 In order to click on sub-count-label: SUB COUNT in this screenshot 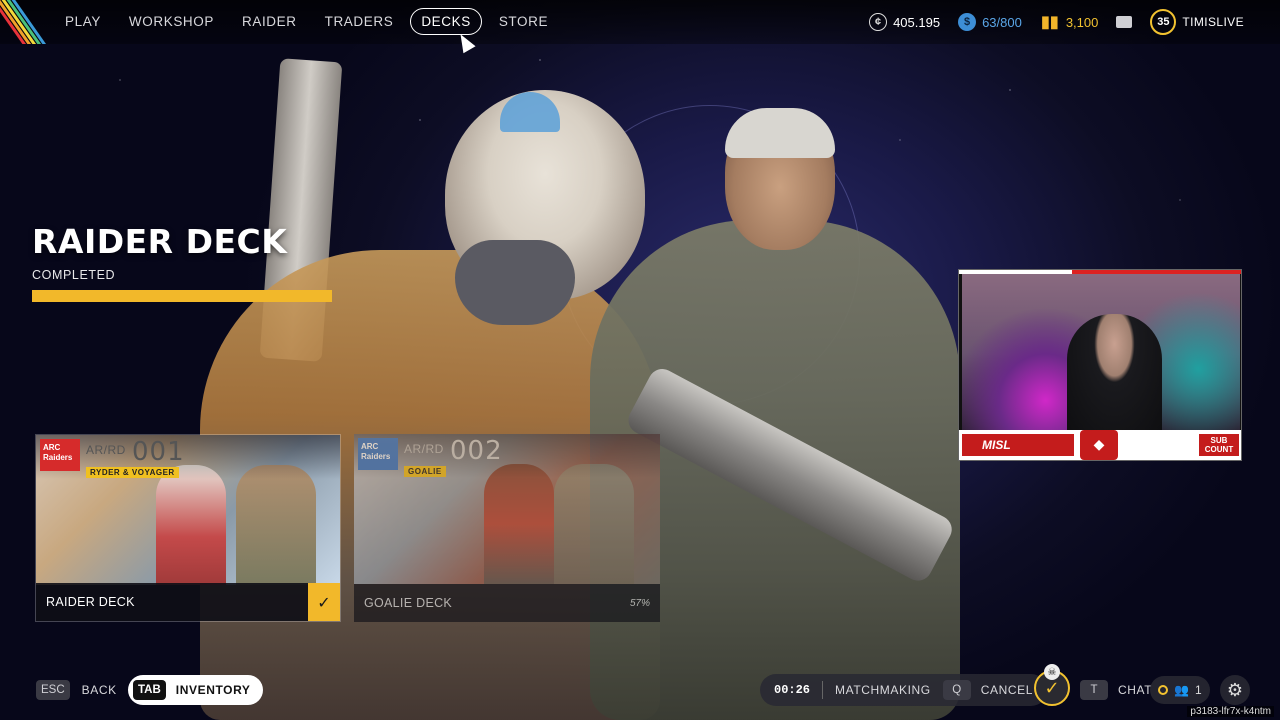, I will do `click(1219, 445)`.